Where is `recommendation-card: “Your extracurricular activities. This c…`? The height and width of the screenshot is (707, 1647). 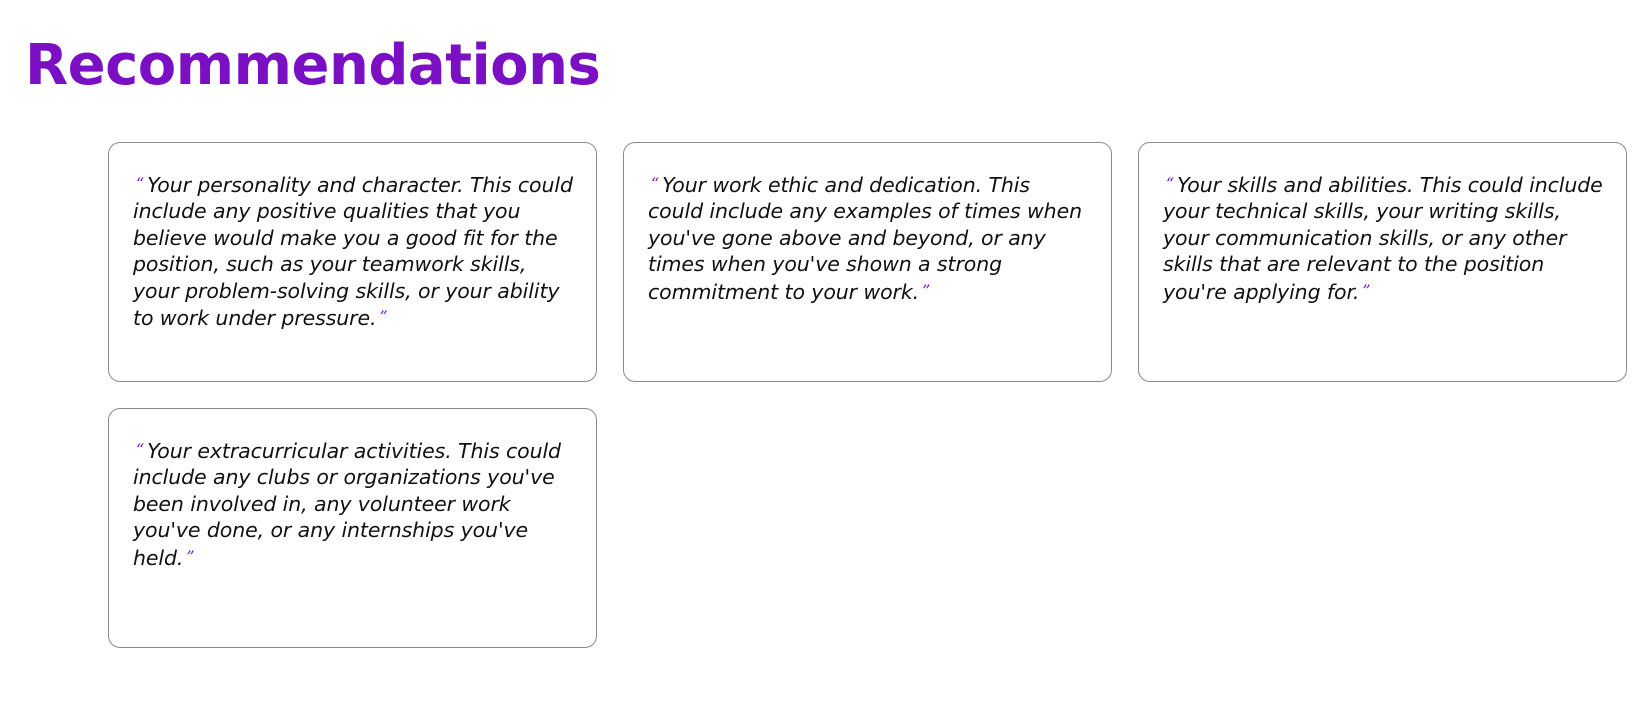 recommendation-card: “Your extracurricular activities. This c… is located at coordinates (352, 528).